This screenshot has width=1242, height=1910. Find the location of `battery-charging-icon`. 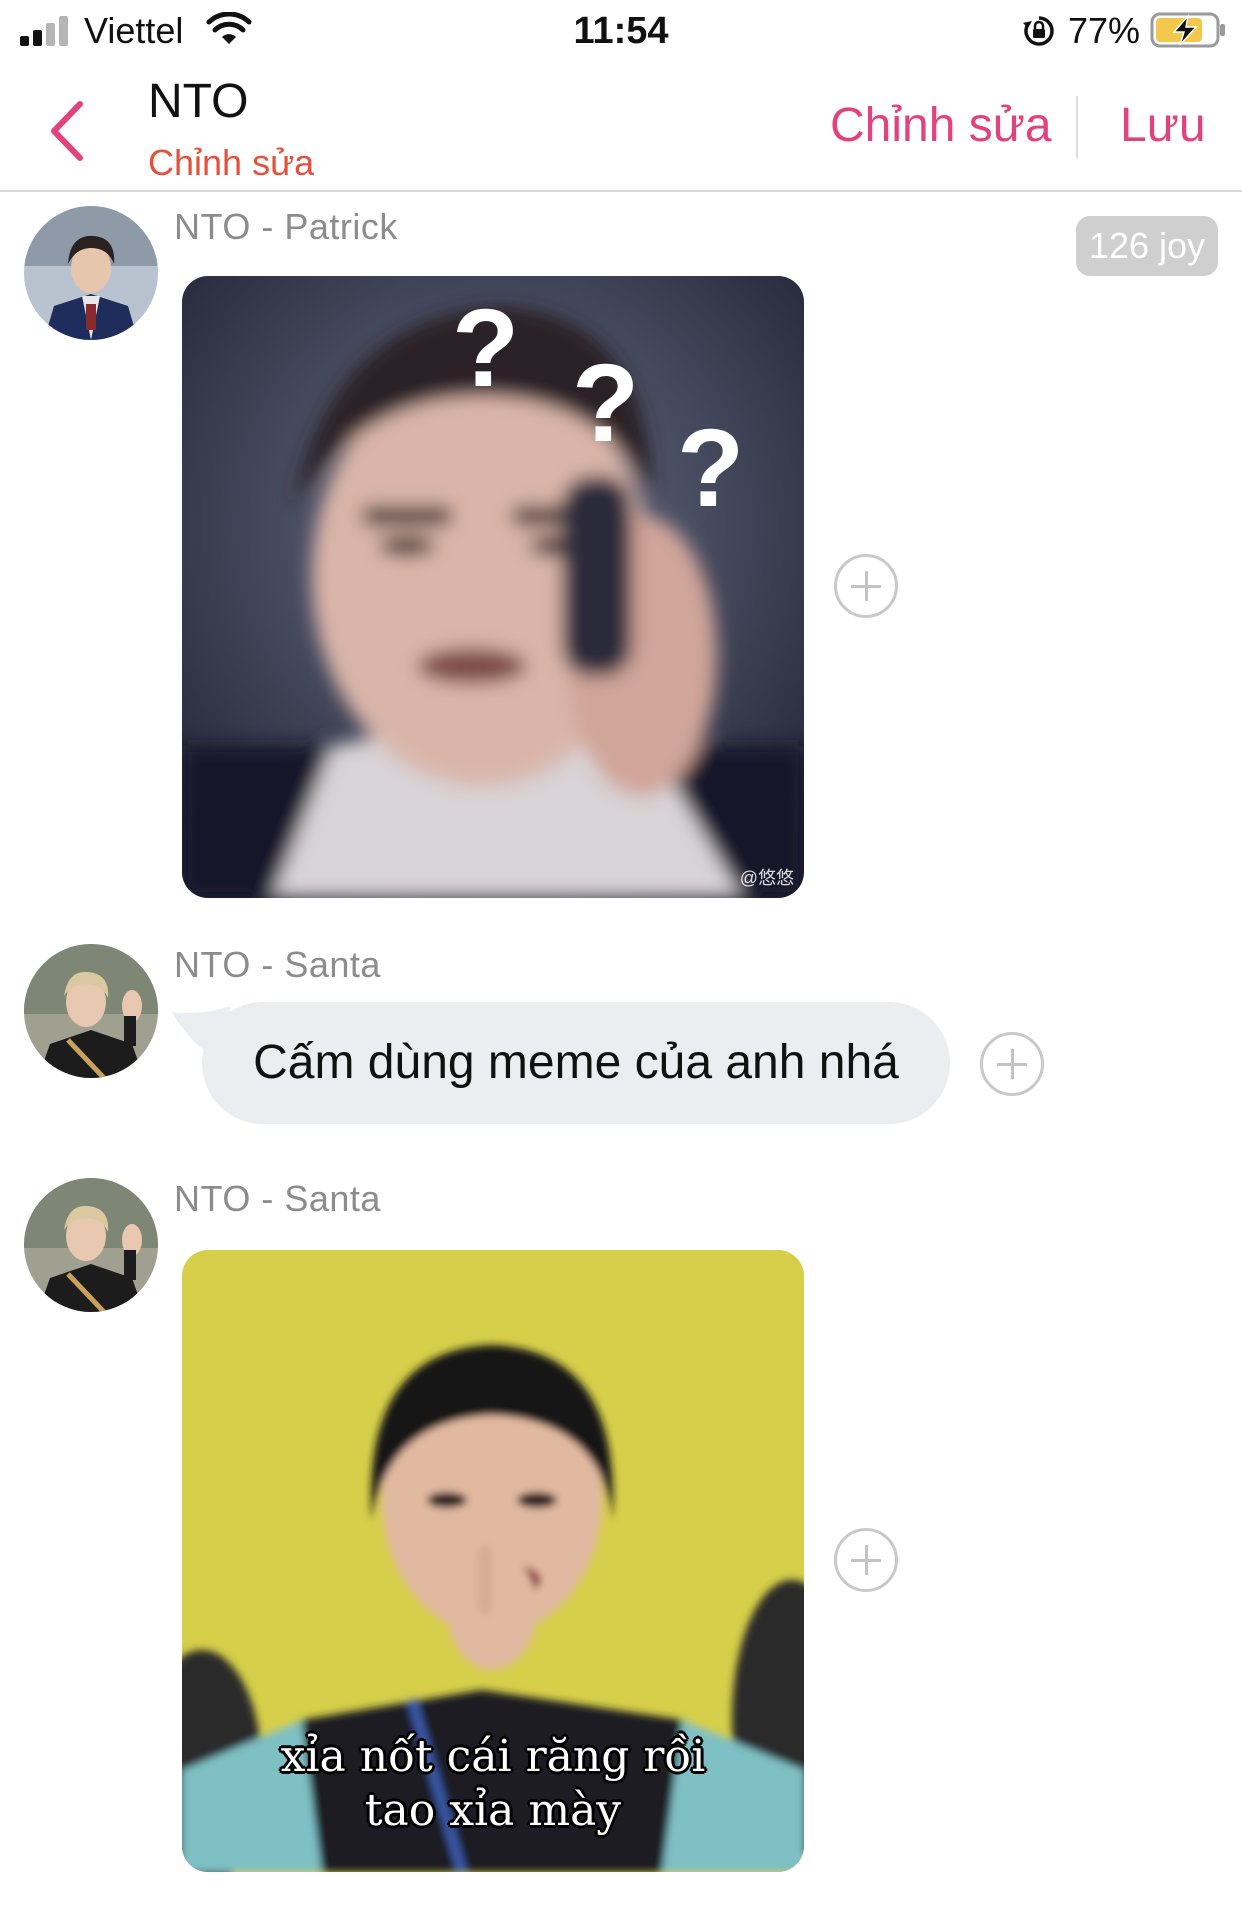

battery-charging-icon is located at coordinates (1187, 30).